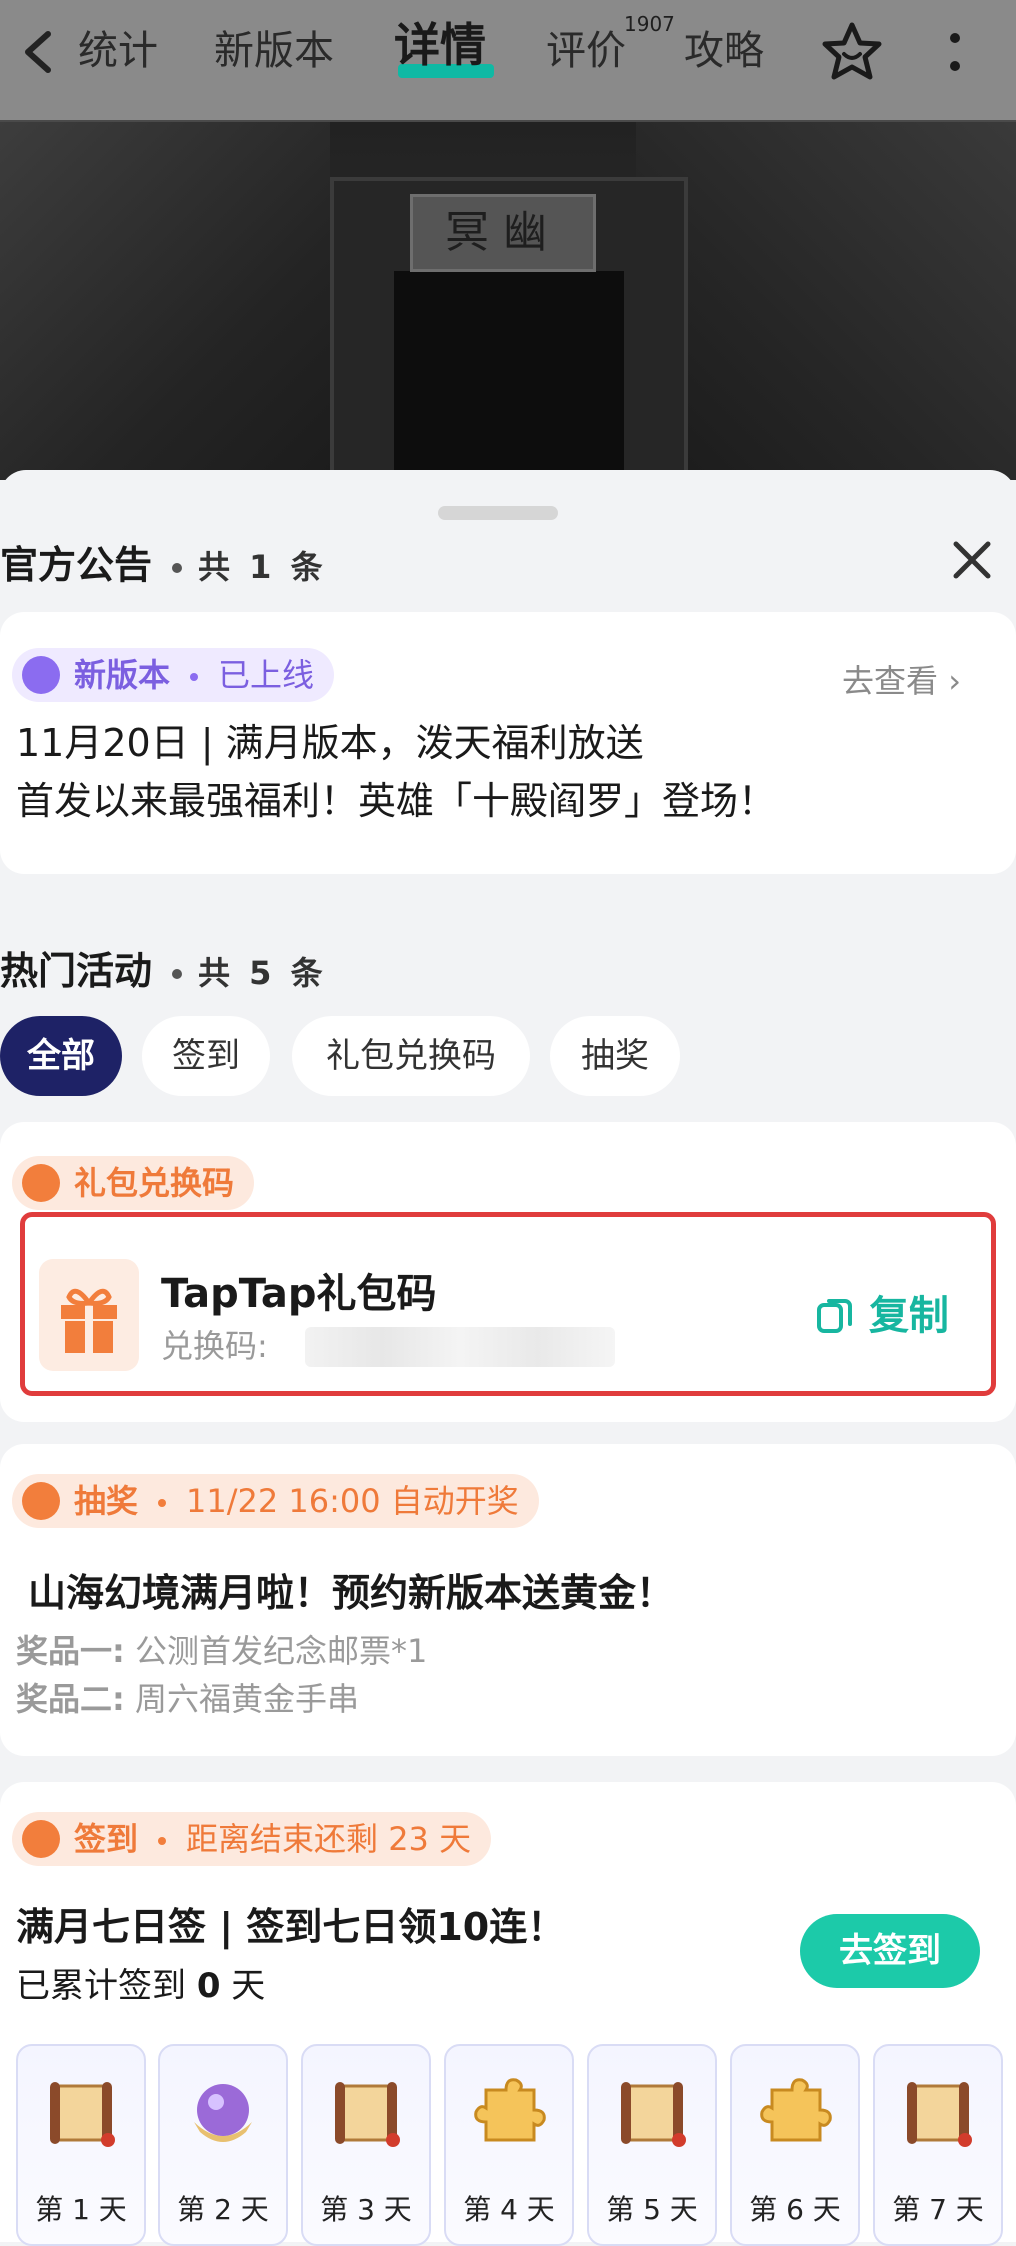 The image size is (1016, 2246). I want to click on lottery-time: 11/22 16:00 自动开奖, so click(352, 1501).